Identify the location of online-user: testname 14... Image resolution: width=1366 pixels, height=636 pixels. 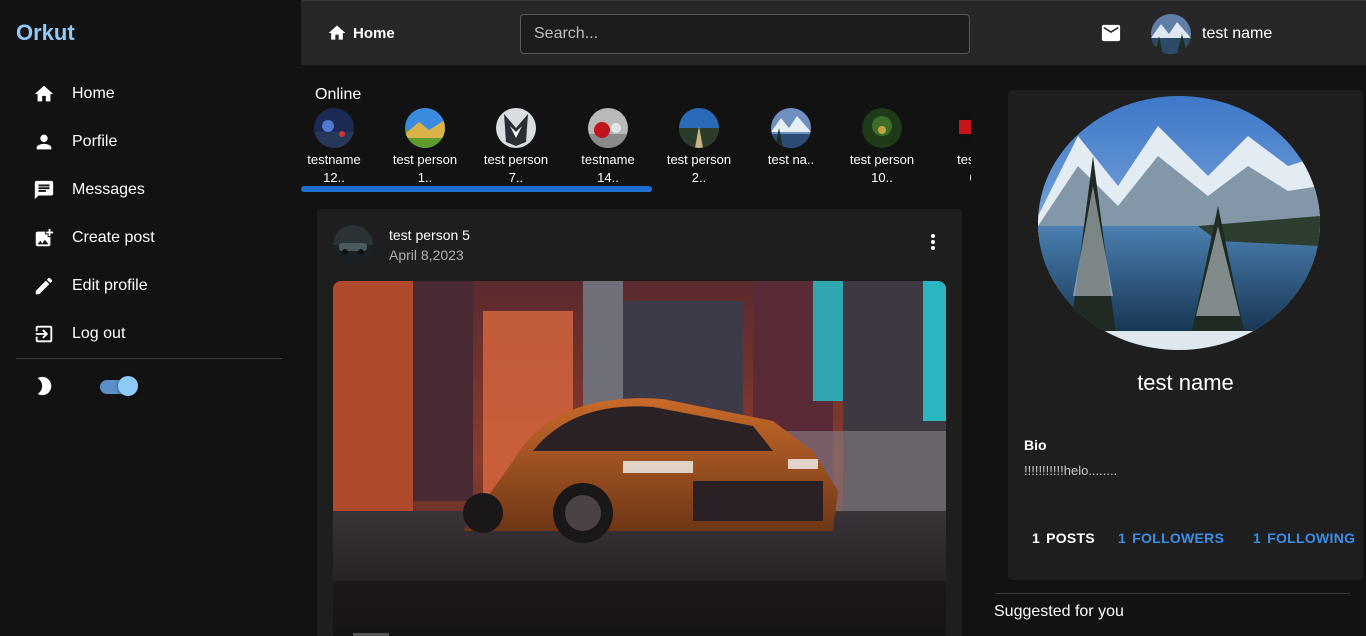
(608, 146).